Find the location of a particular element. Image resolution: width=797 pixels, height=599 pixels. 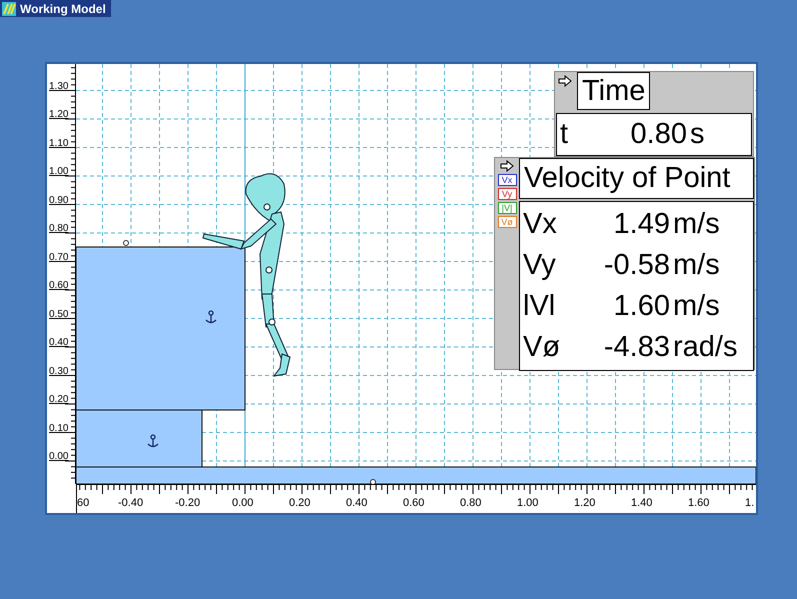

ruler-label: 1.30 is located at coordinates (58, 87).